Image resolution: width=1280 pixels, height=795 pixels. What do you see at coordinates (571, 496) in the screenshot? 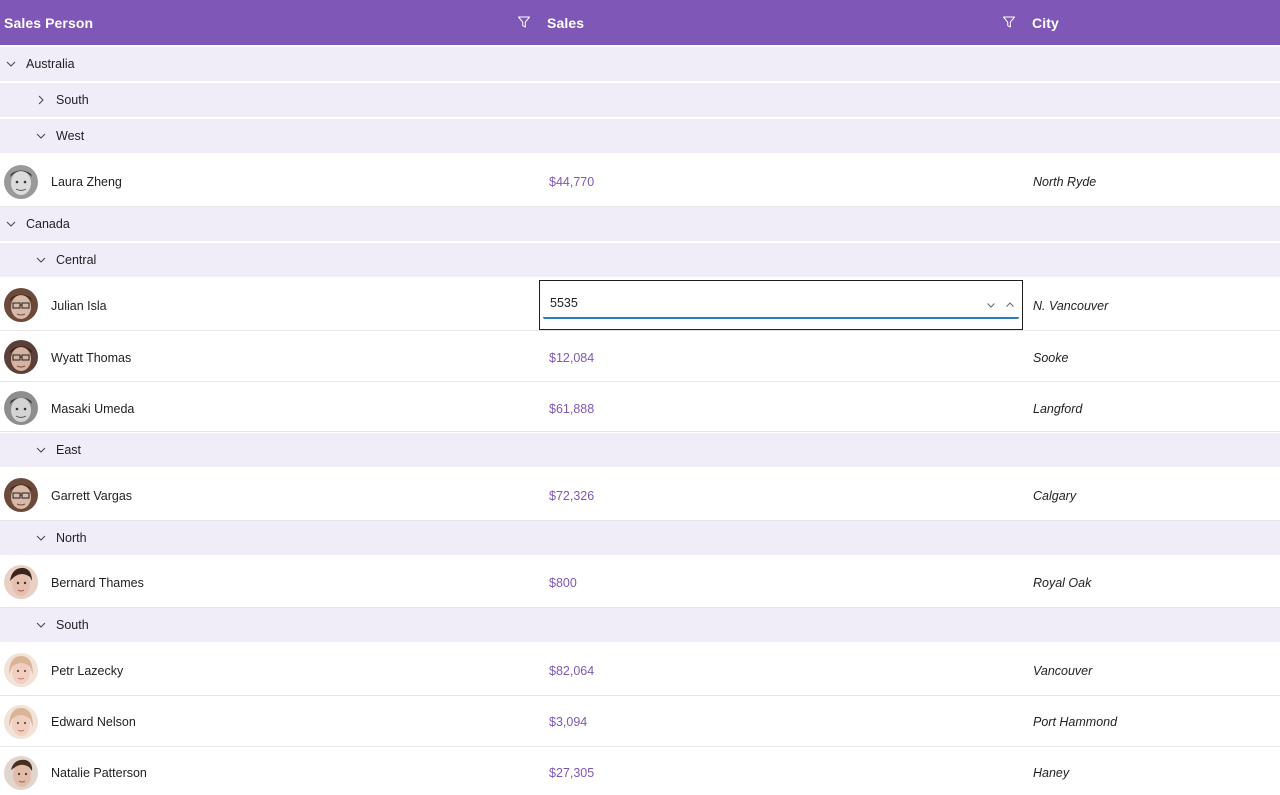
I see `sales-value: $72,326` at bounding box center [571, 496].